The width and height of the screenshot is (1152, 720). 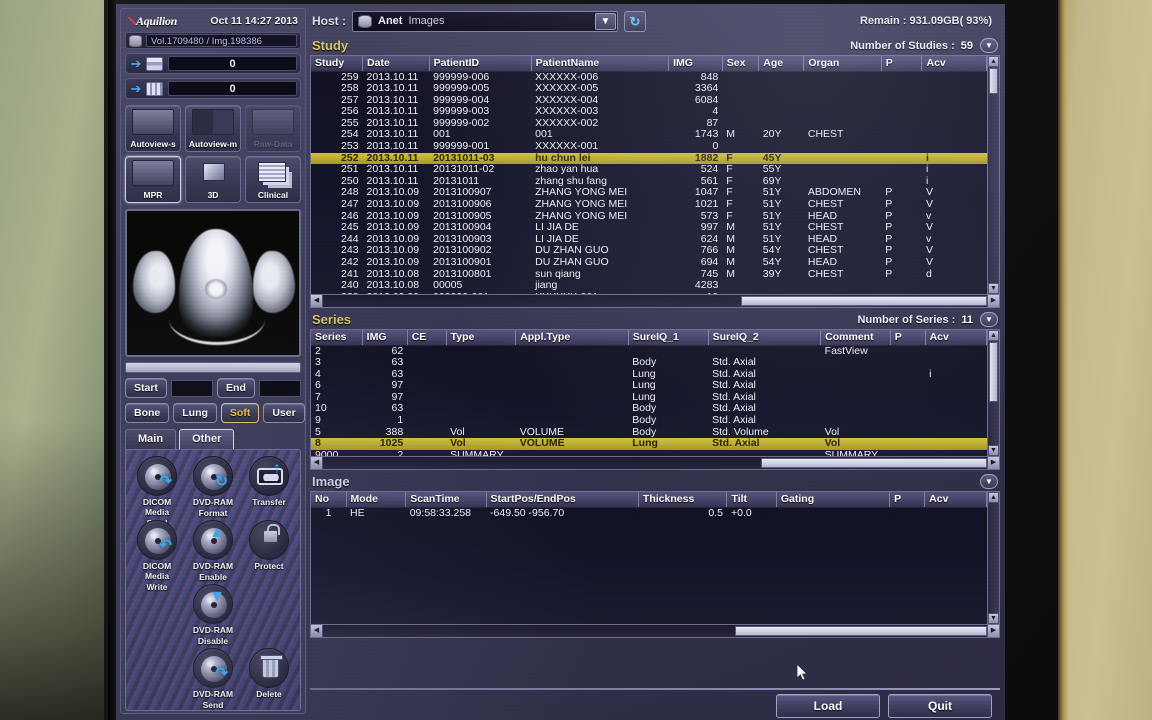 What do you see at coordinates (954, 64) in the screenshot?
I see `study-col-acv: Acv` at bounding box center [954, 64].